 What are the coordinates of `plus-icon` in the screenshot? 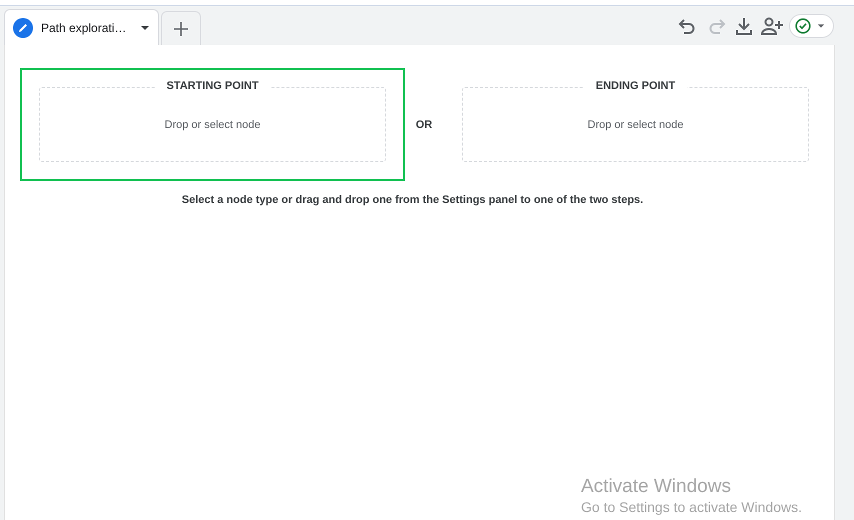 It's located at (181, 28).